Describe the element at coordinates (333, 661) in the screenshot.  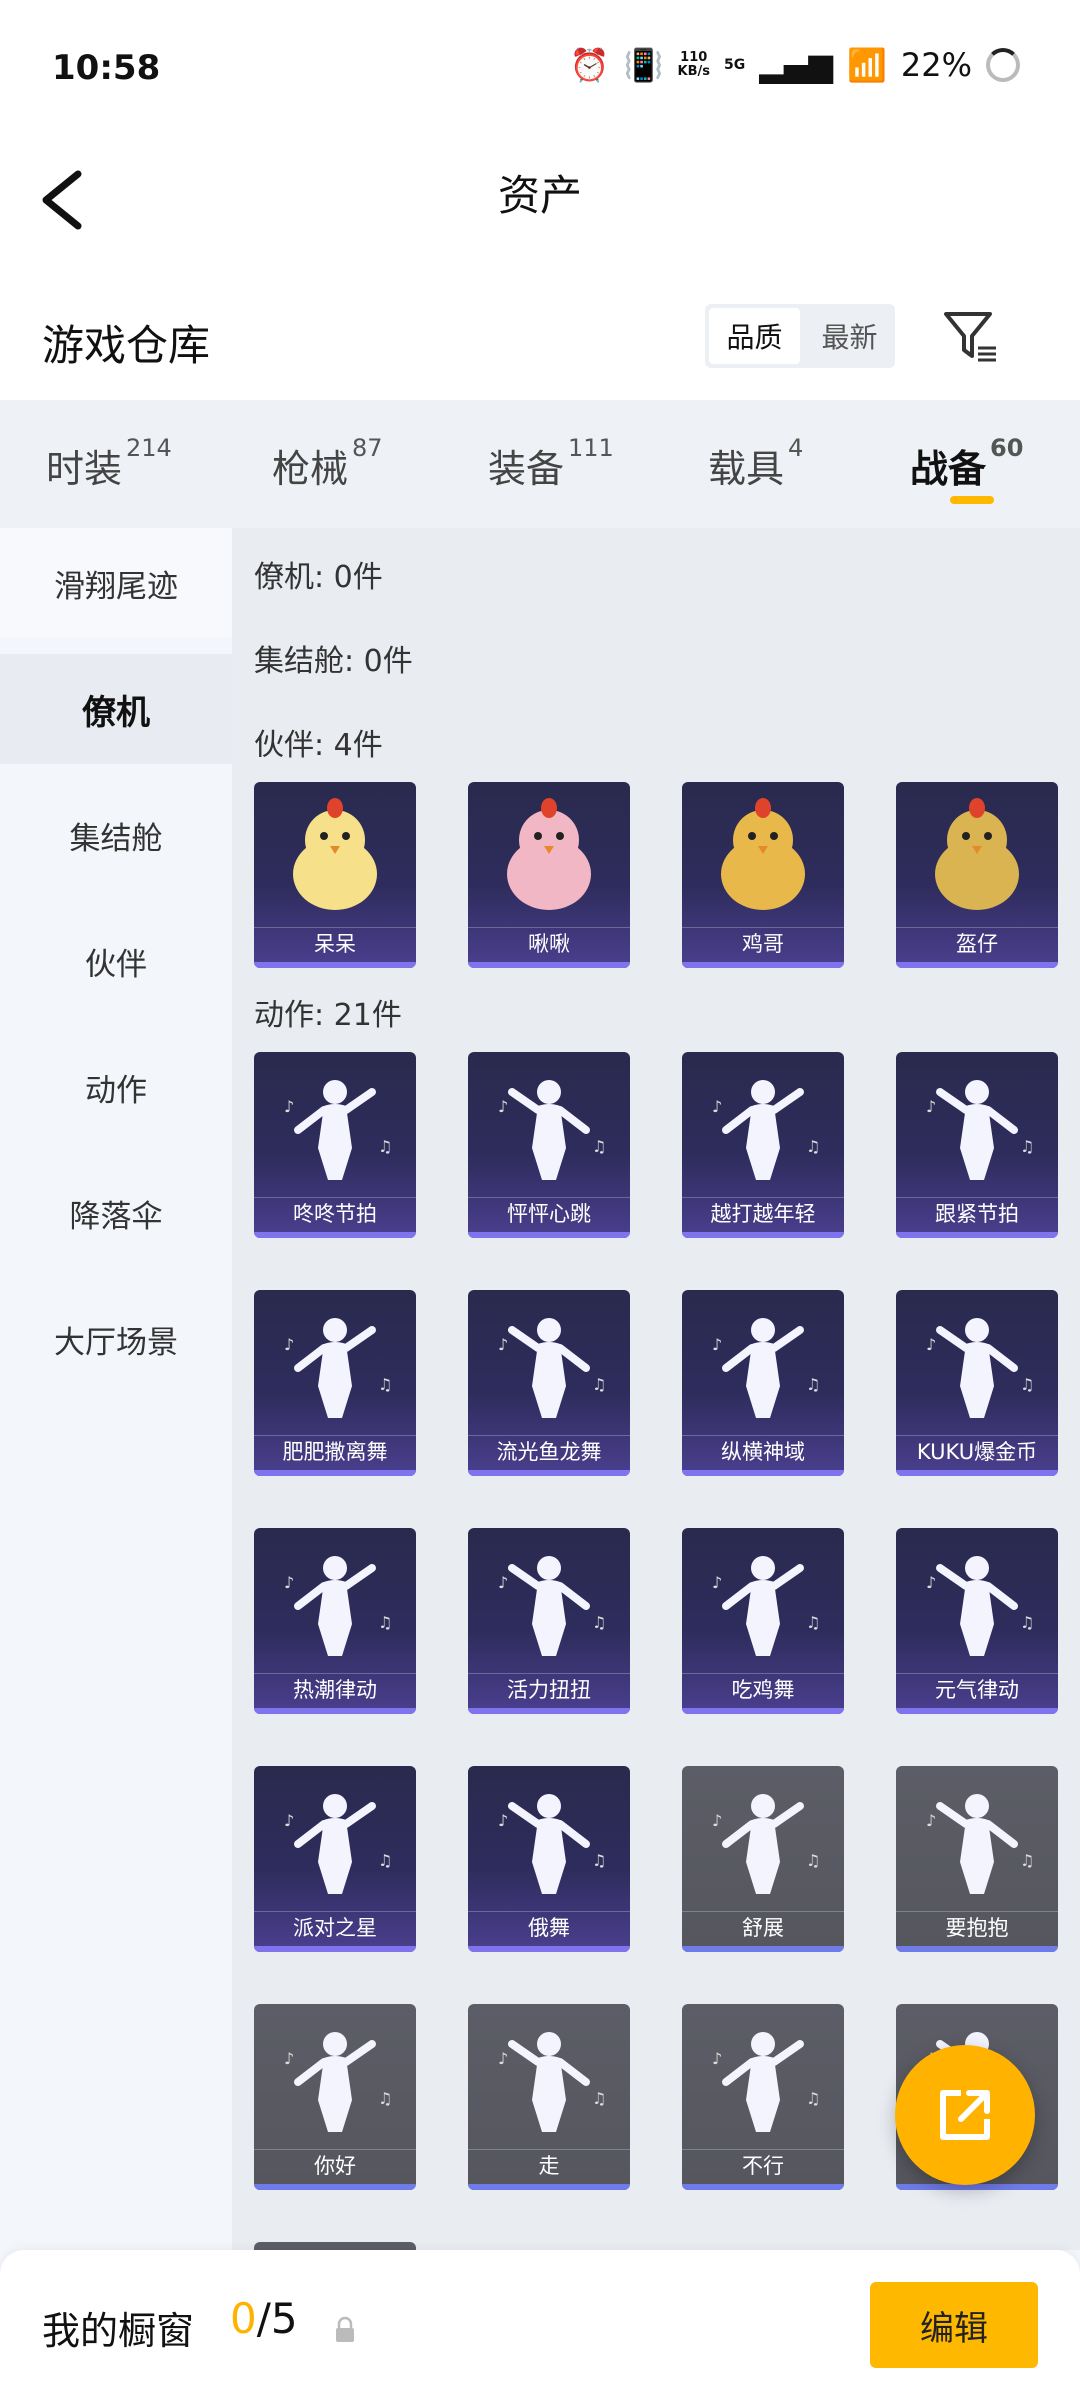
I see `group-capsule-label: 集结舱: 0件` at that location.